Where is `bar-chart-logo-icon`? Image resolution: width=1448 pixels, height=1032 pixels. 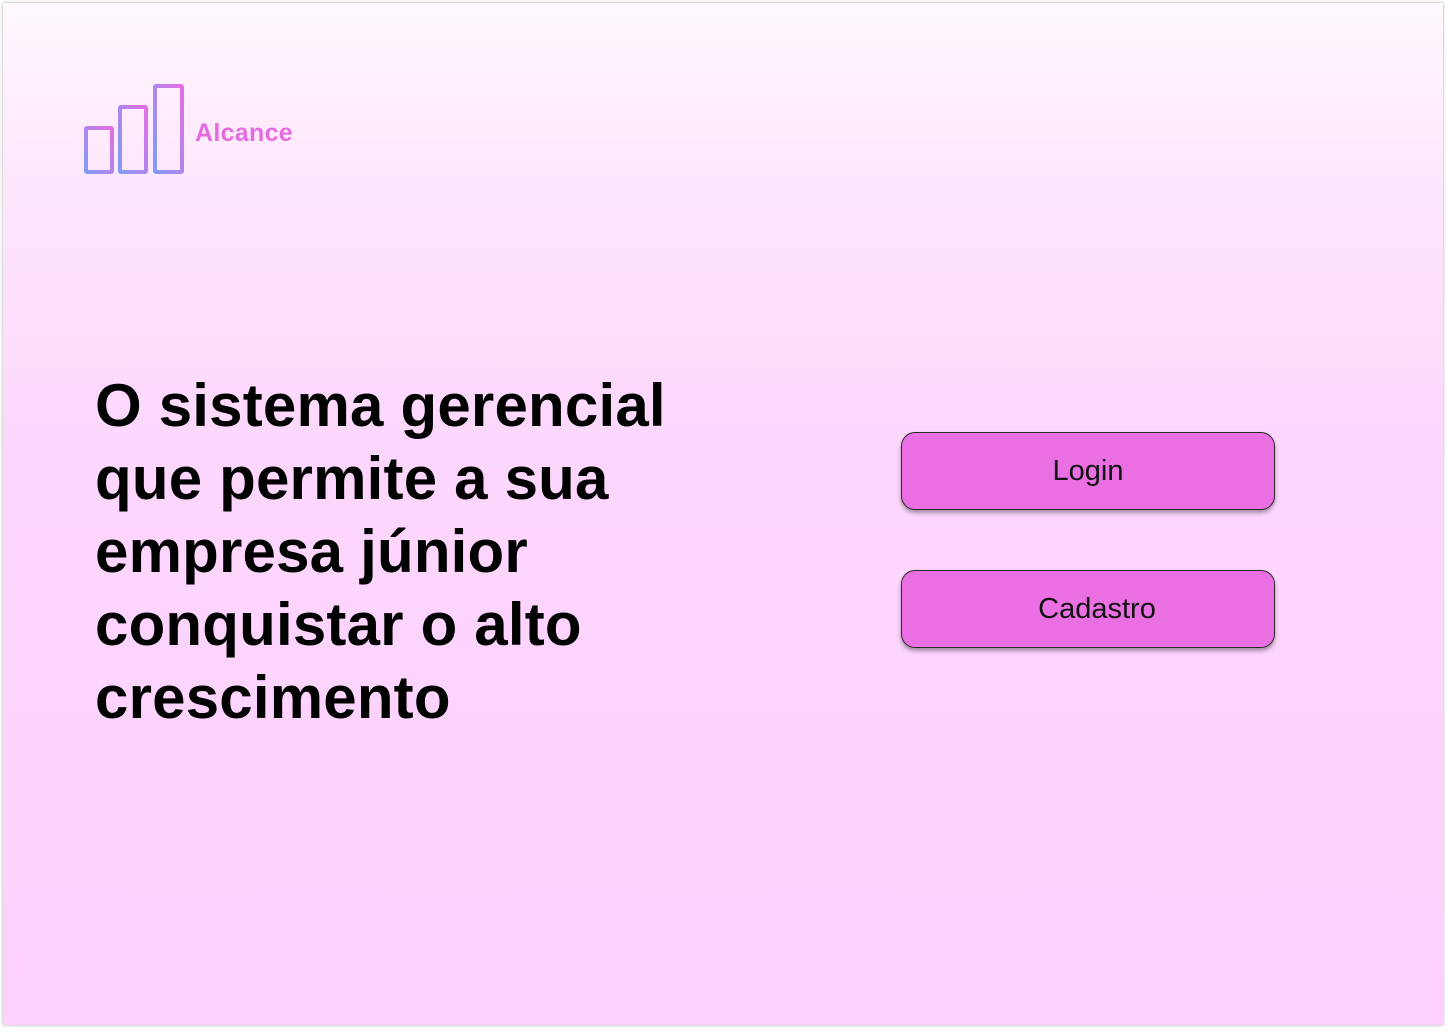 bar-chart-logo-icon is located at coordinates (135, 129).